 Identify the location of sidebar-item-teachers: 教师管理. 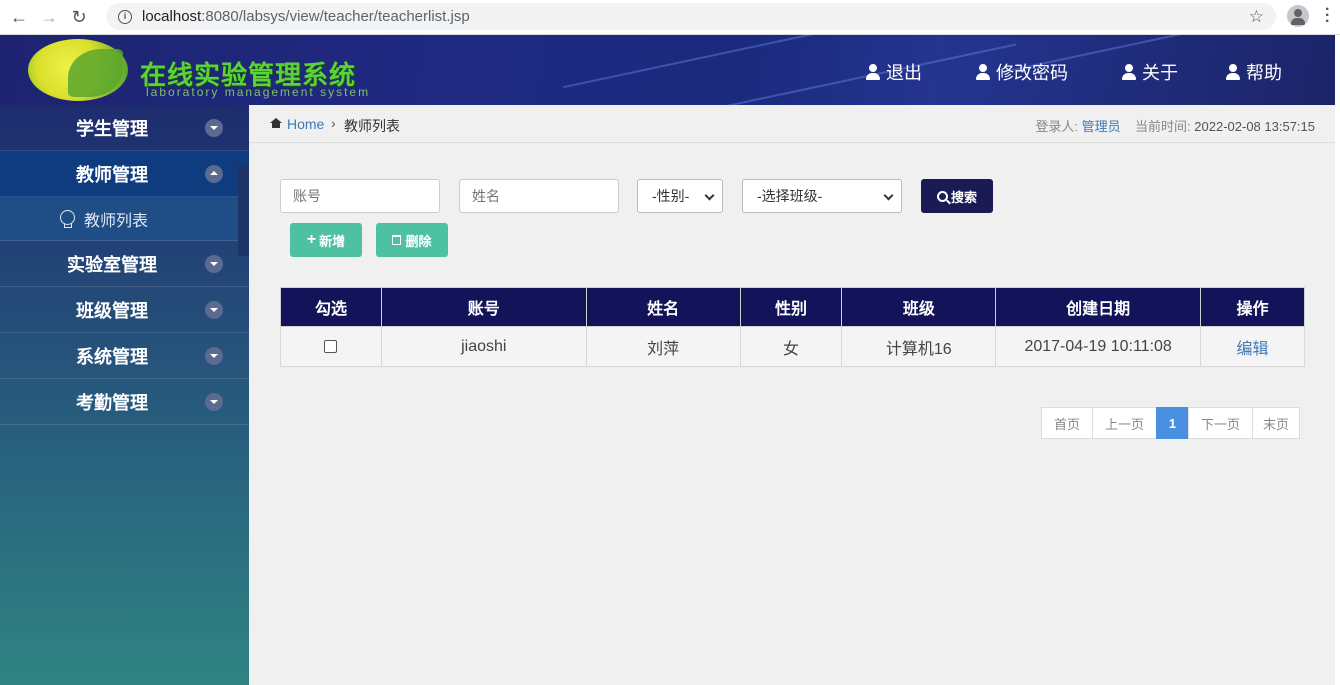
(124, 174).